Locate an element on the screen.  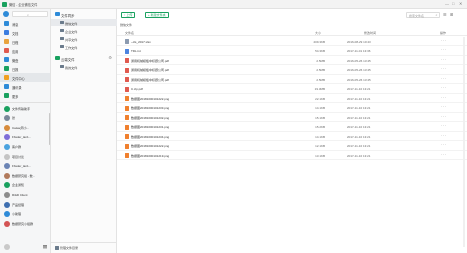
sidebar-item-report: 日报 is located at coordinates (25, 68).